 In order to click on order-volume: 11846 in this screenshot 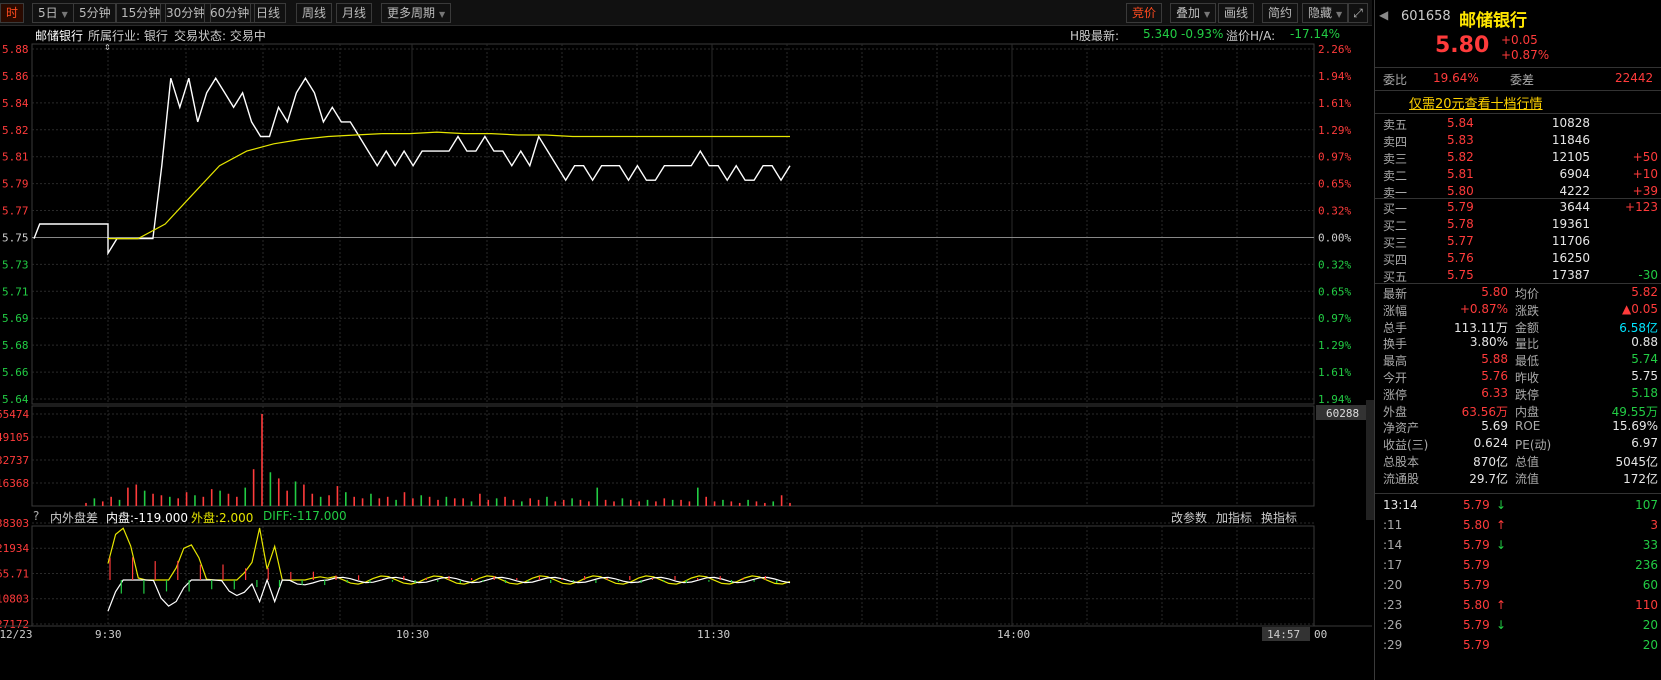, I will do `click(1570, 140)`.